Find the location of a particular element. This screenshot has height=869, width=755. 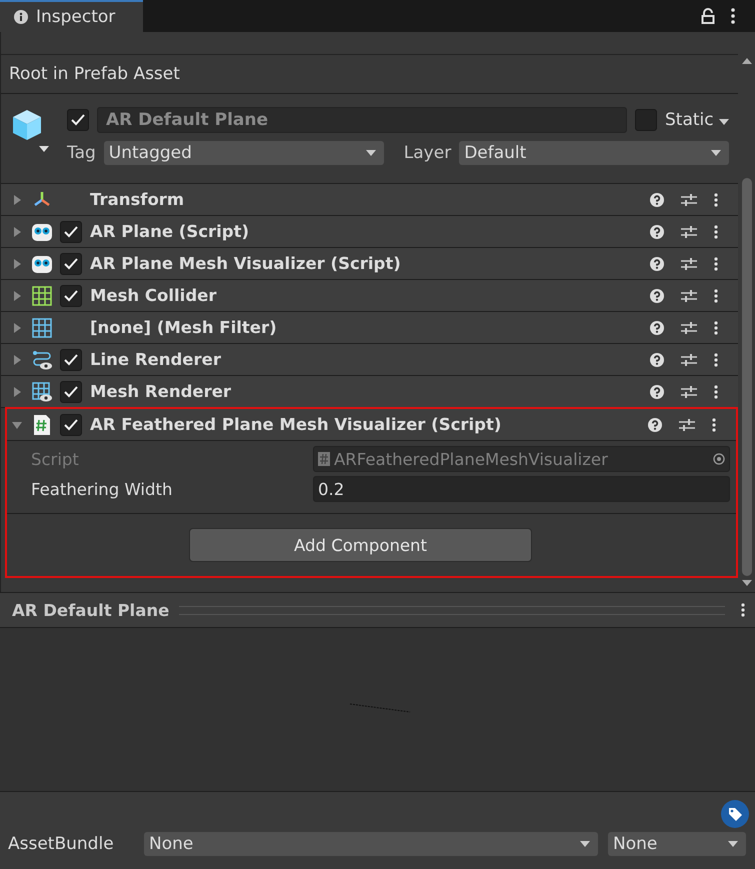

grid-eye-icon is located at coordinates (42, 391).